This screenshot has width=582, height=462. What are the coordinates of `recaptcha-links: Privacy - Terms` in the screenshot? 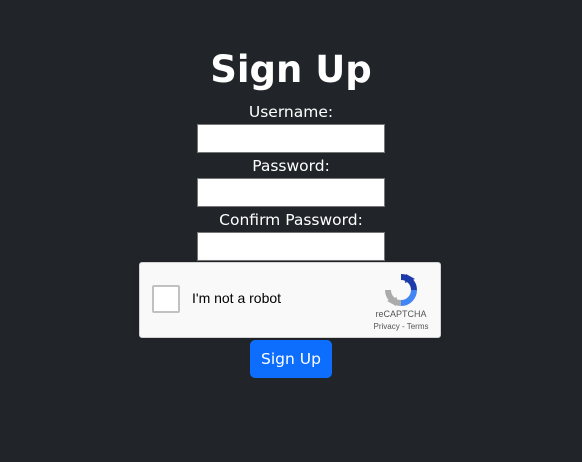 It's located at (401, 326).